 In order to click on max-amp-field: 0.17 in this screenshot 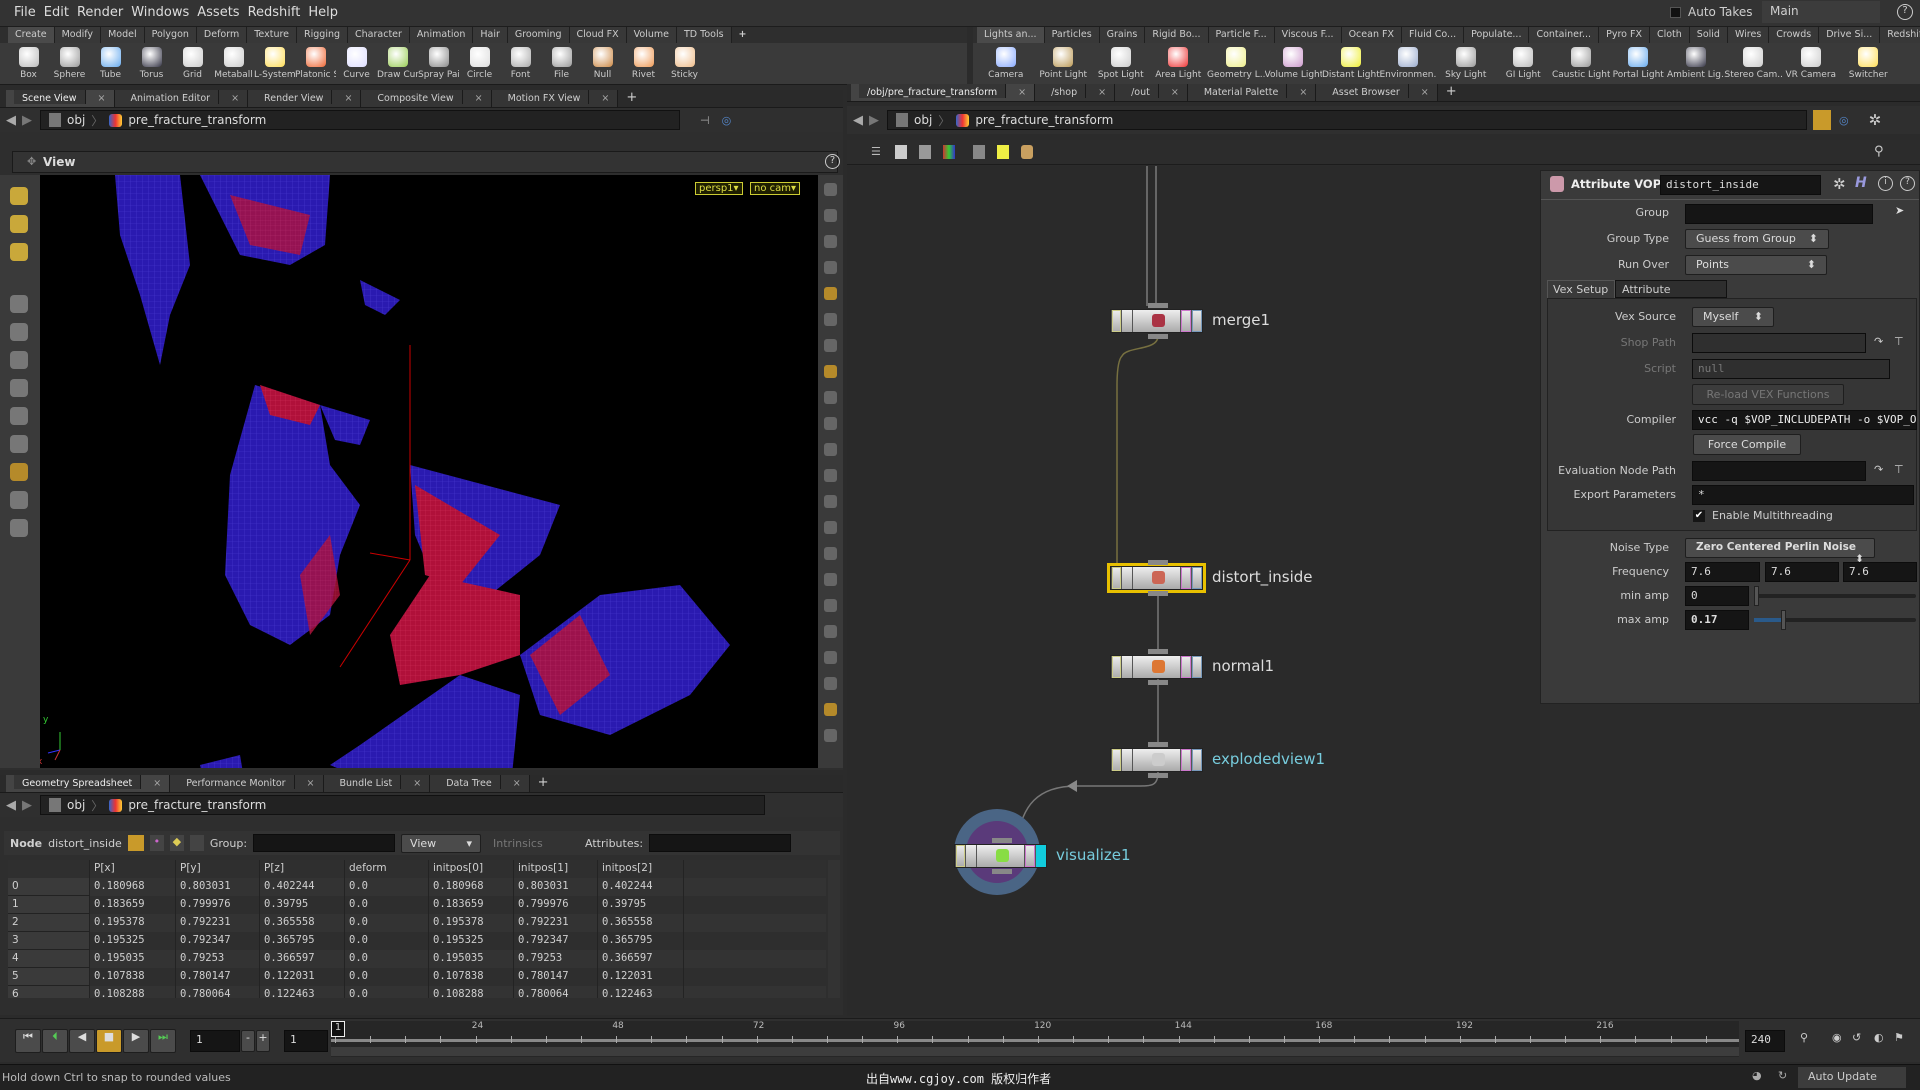, I will do `click(1717, 620)`.